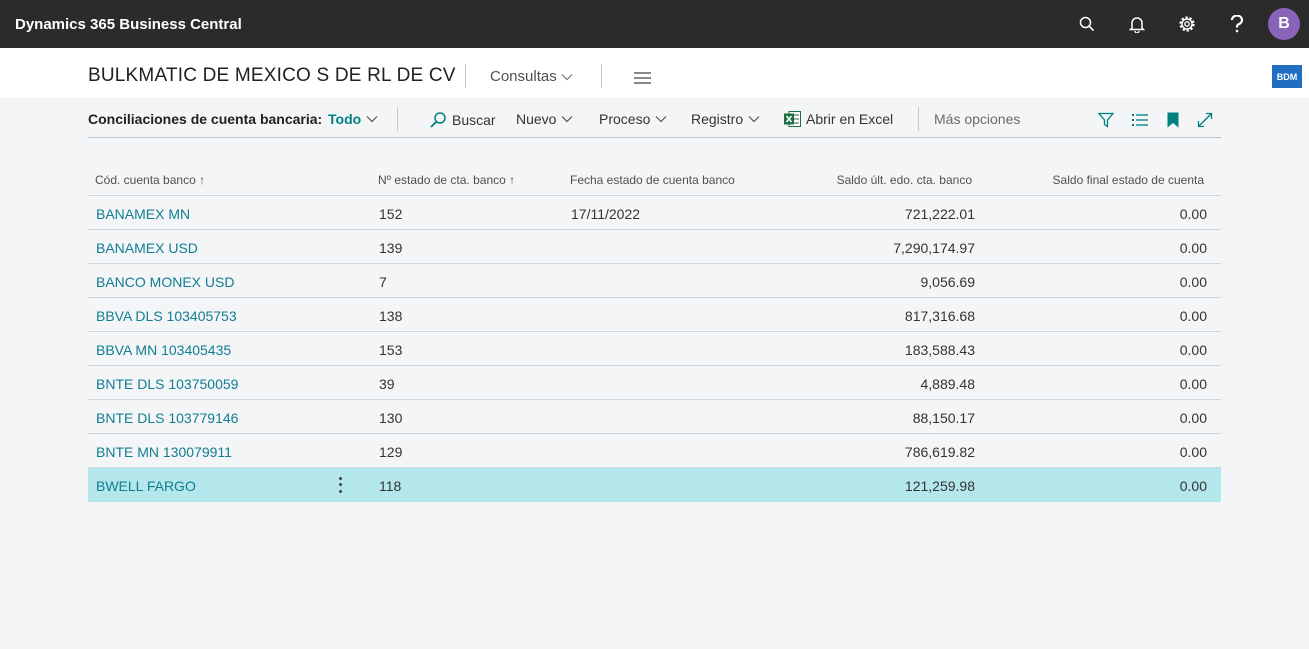 The width and height of the screenshot is (1309, 649). I want to click on statement-no: 129, so click(391, 452).